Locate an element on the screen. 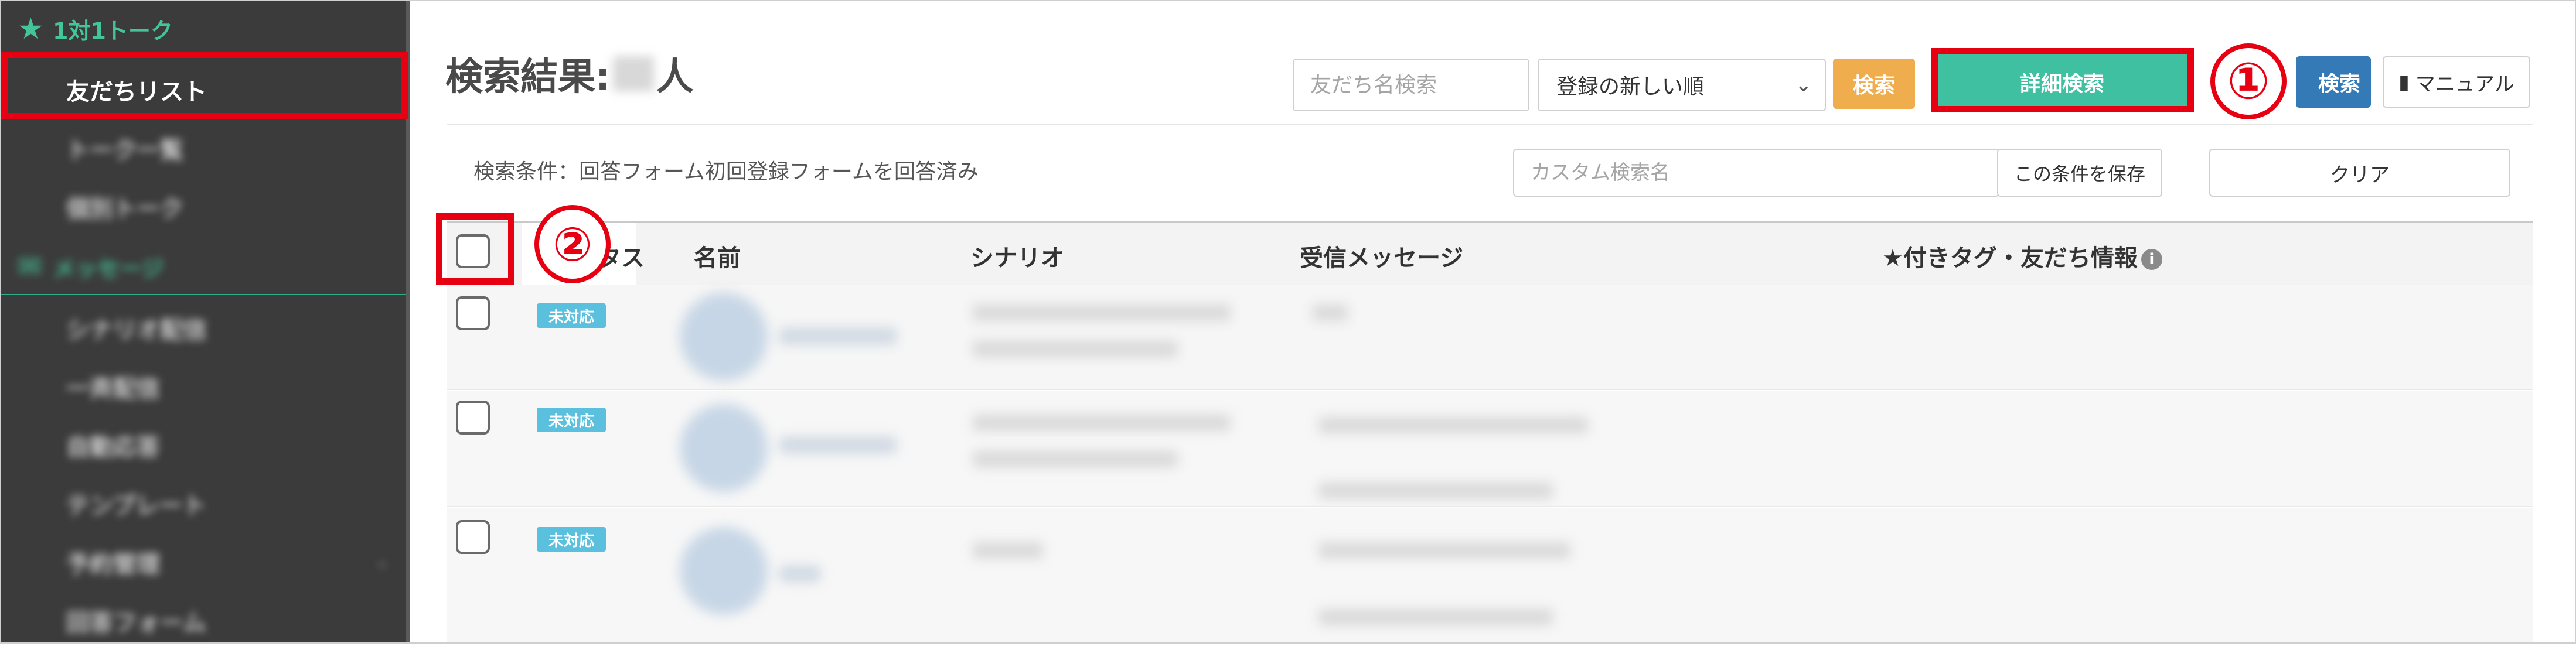 The height and width of the screenshot is (650, 2576). annotation-two-label: ② is located at coordinates (572, 244).